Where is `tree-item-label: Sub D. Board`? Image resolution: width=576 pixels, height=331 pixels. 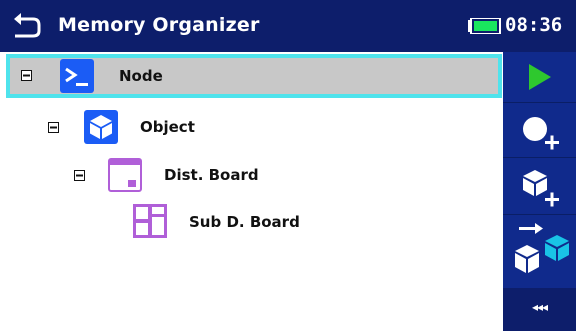 tree-item-label: Sub D. Board is located at coordinates (244, 222).